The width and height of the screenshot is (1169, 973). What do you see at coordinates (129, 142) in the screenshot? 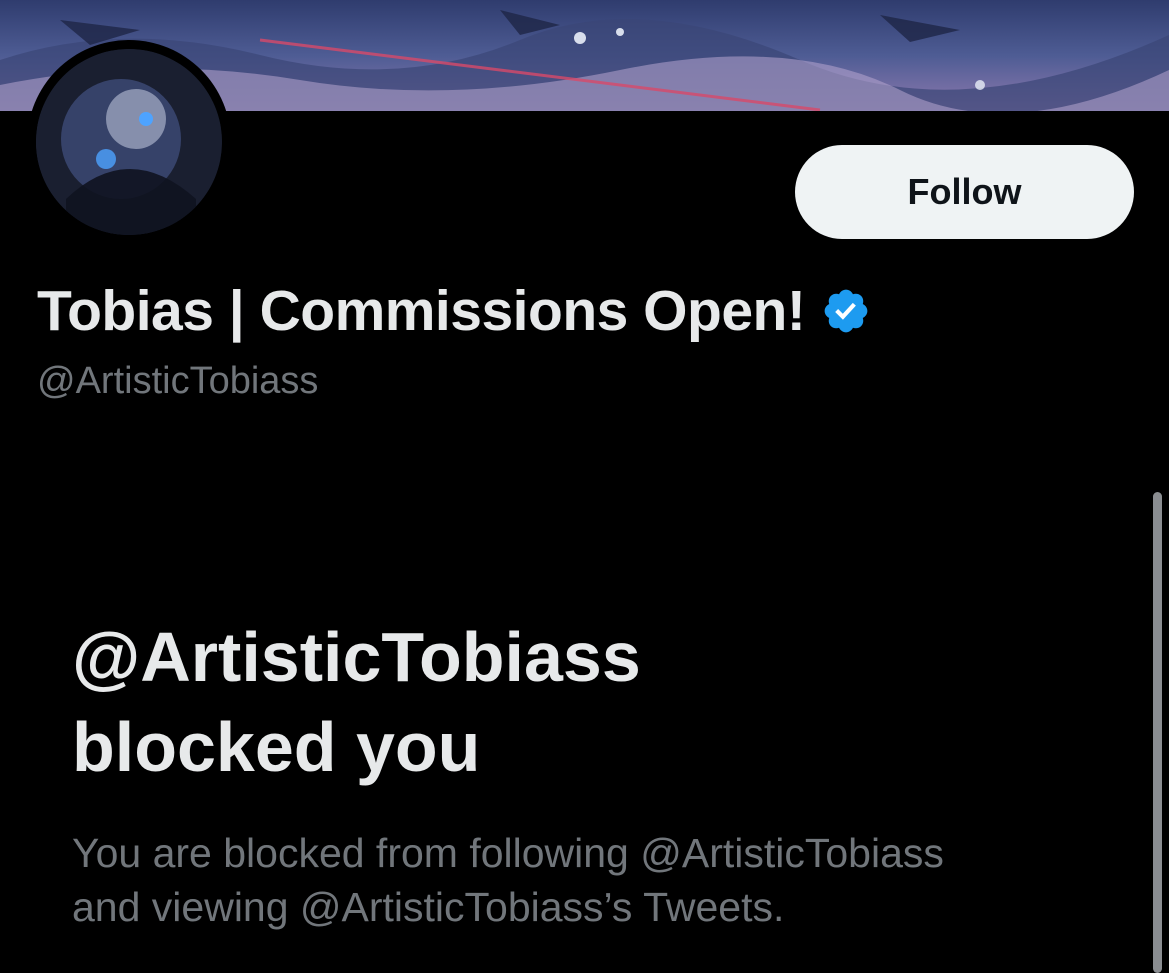
I see `avatar` at bounding box center [129, 142].